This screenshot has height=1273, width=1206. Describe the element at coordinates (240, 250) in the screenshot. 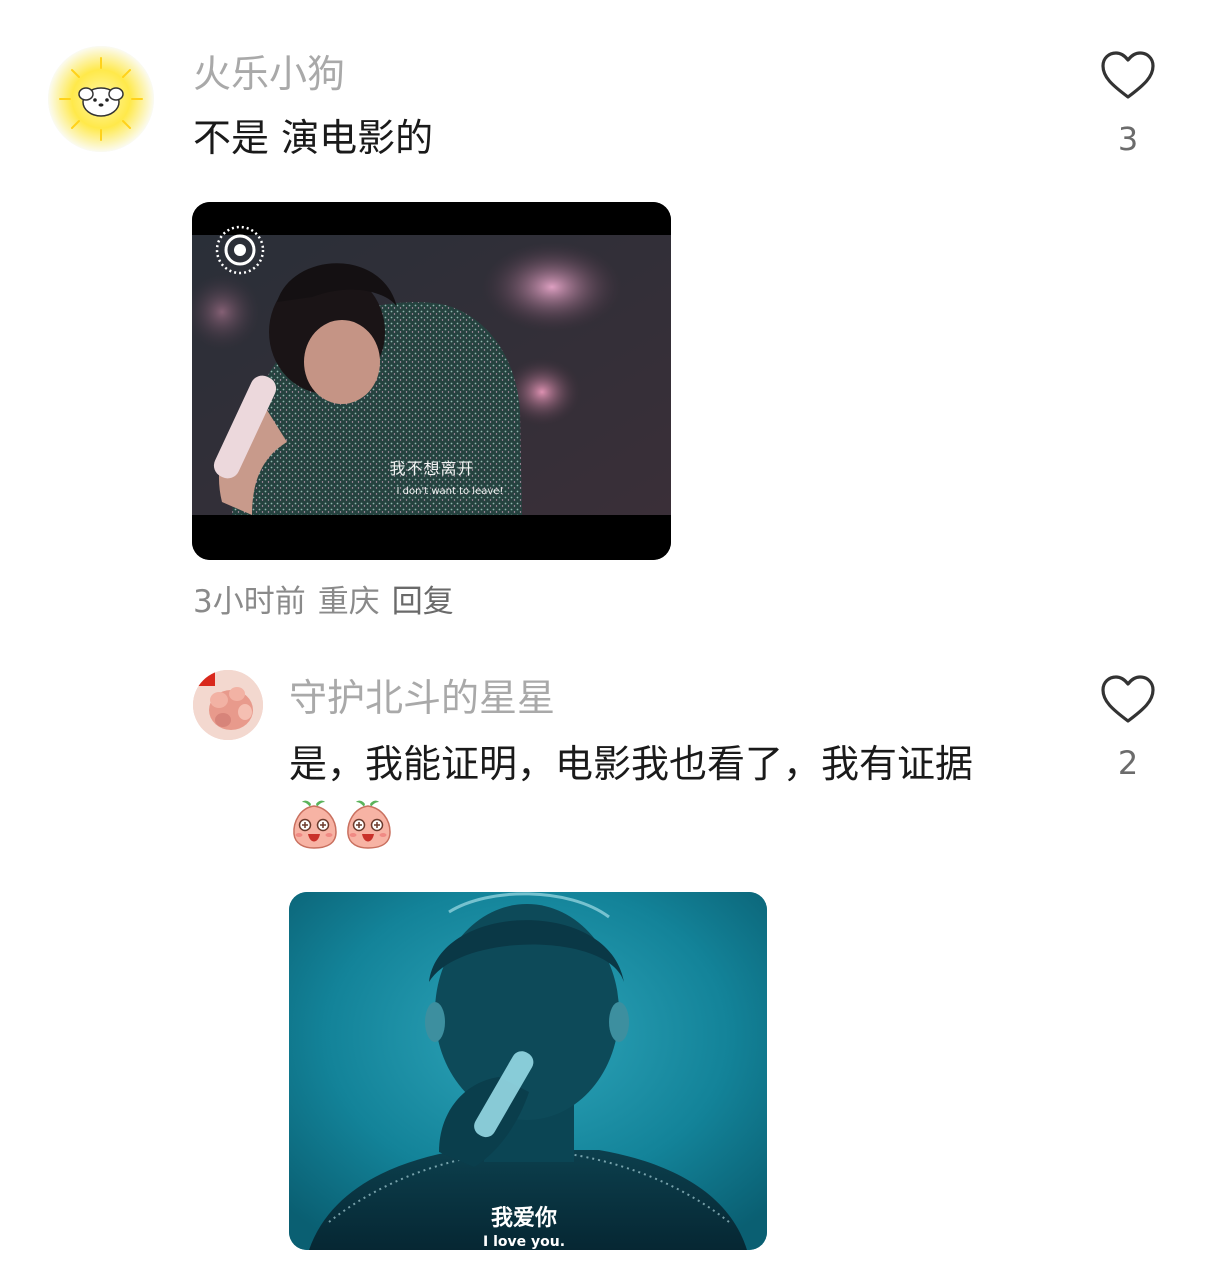

I see `live-photo-icon` at that location.